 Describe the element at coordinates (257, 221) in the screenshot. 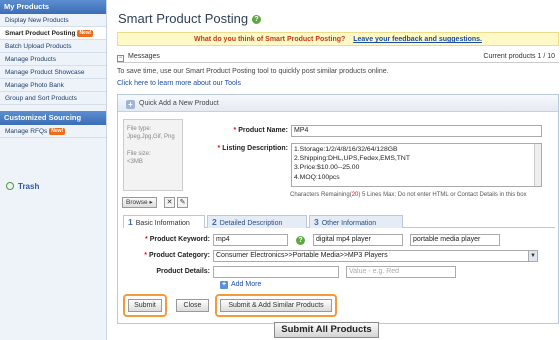

I see `tab-detailed-description: 2 Detailed Description` at that location.